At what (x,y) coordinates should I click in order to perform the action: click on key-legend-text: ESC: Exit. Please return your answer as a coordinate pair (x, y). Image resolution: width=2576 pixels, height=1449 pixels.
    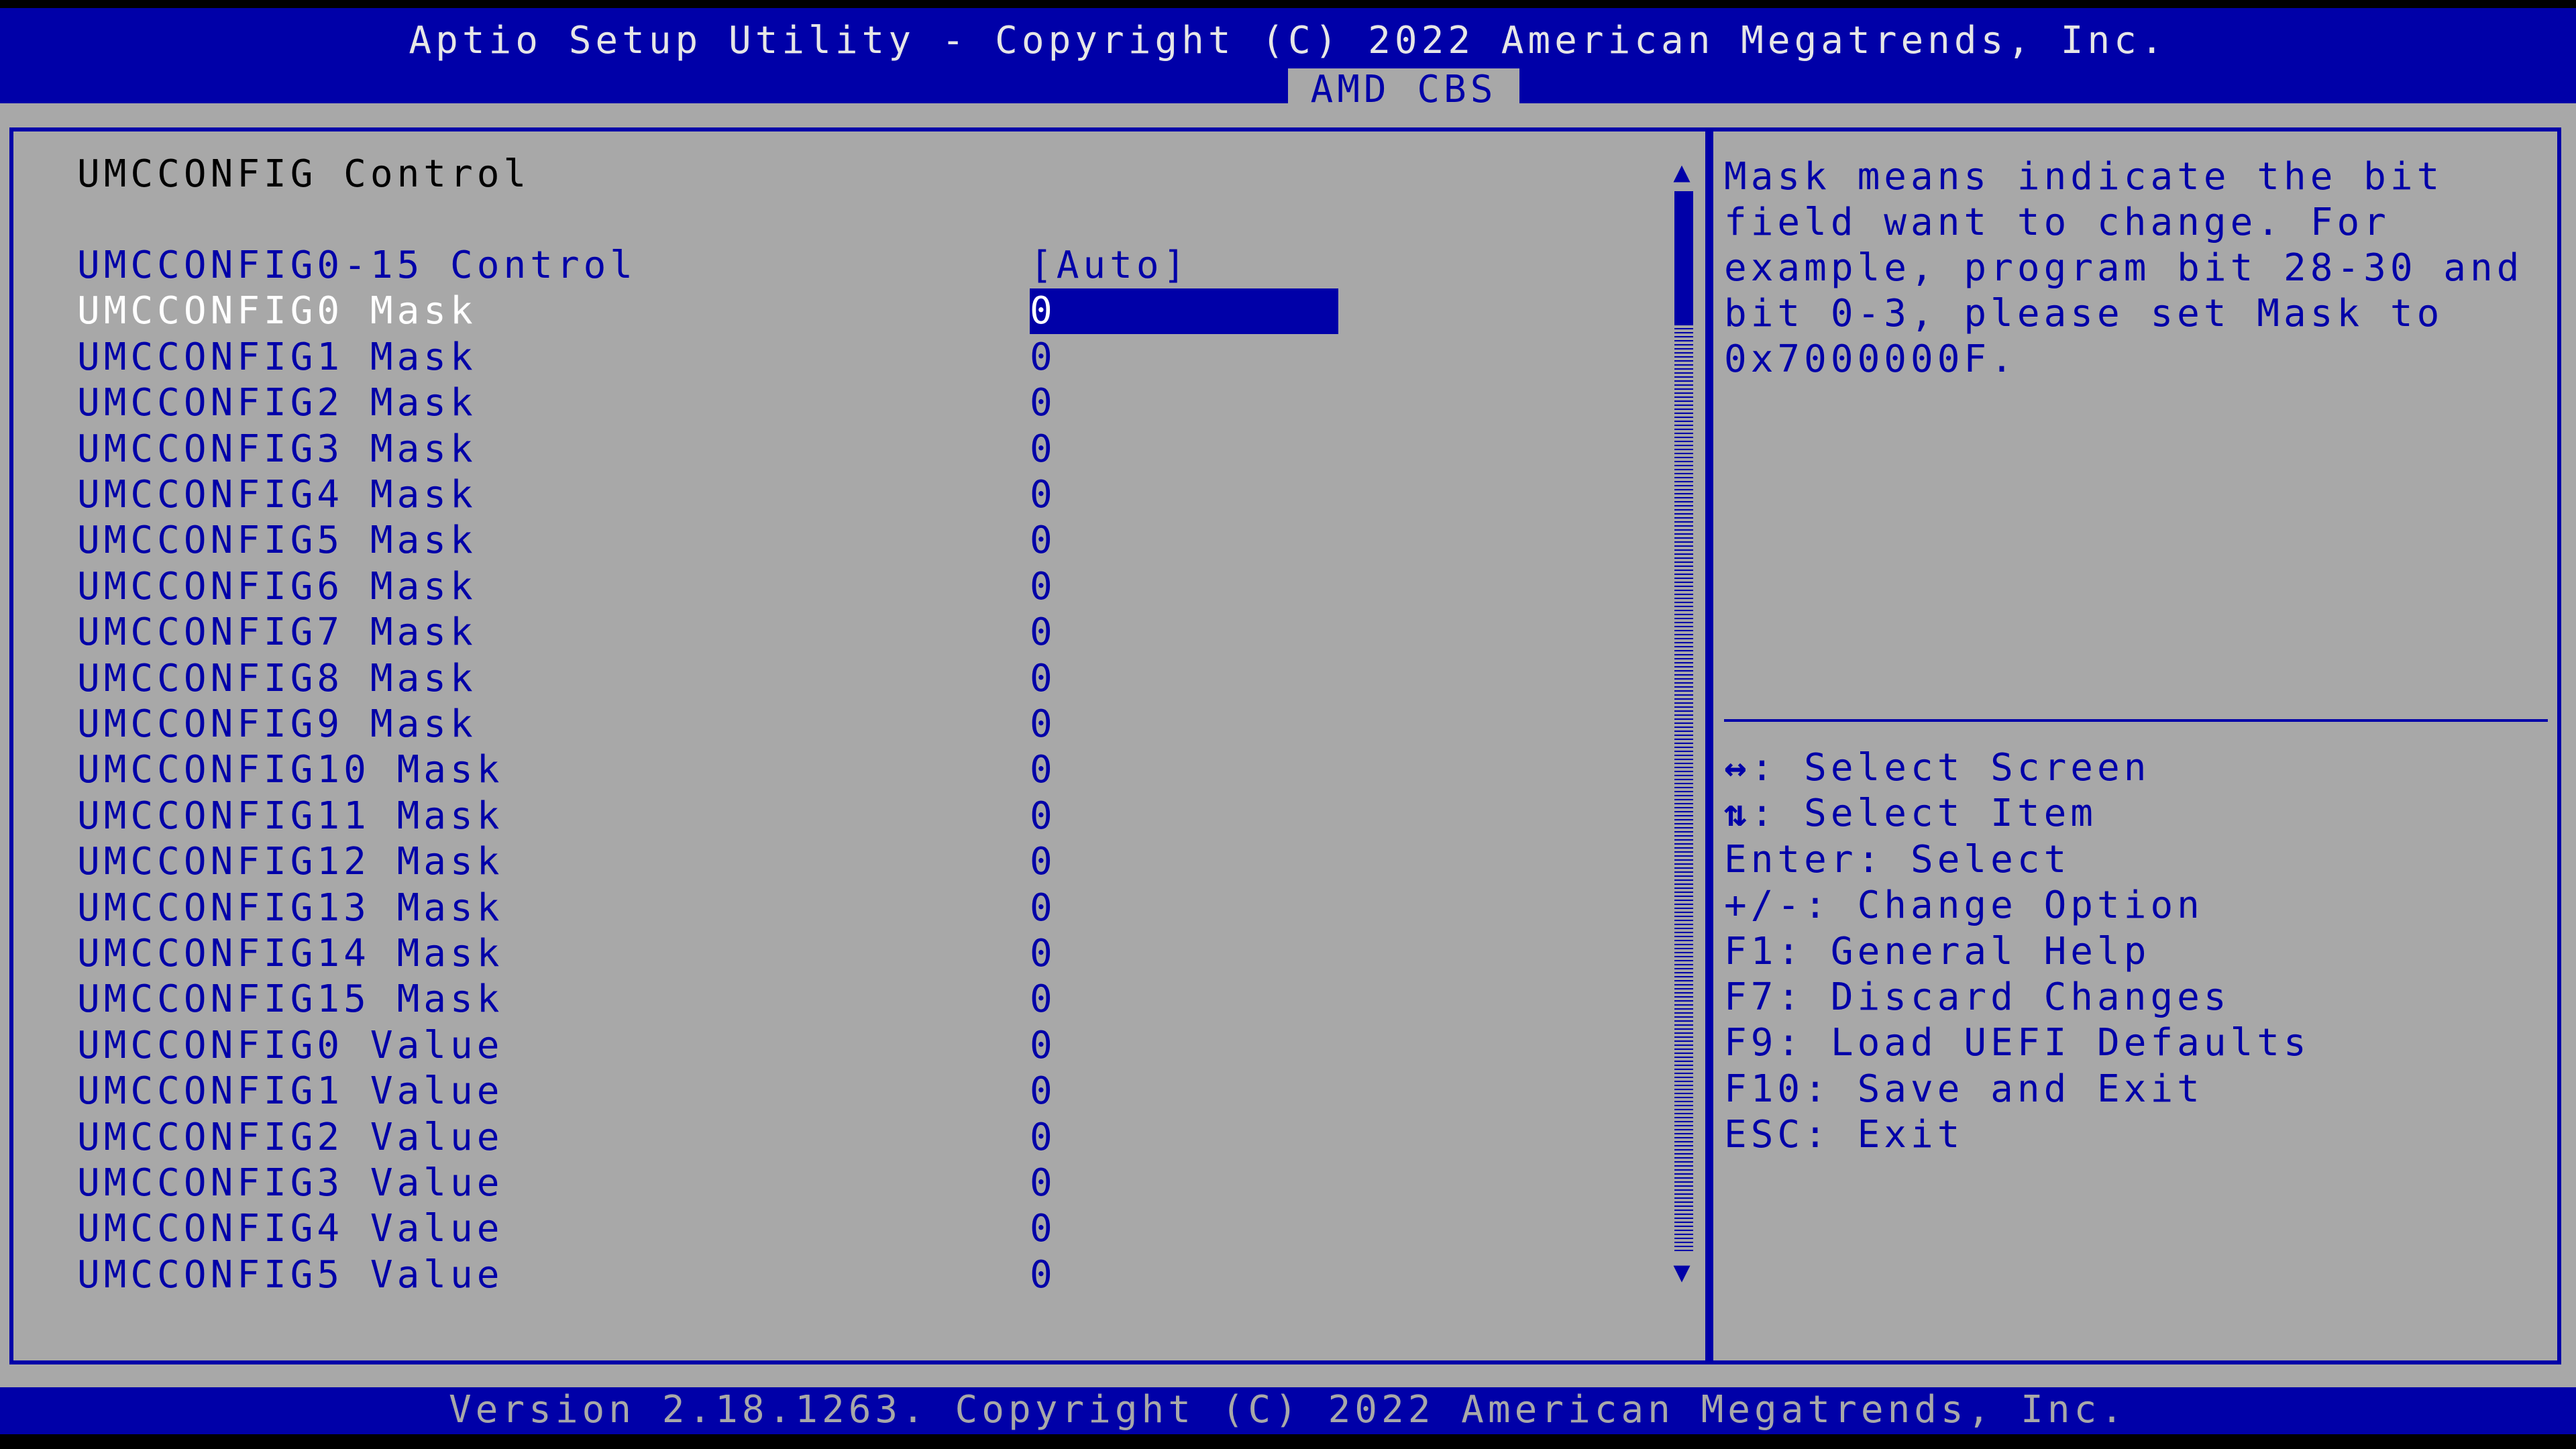
    Looking at the image, I should click on (1844, 1135).